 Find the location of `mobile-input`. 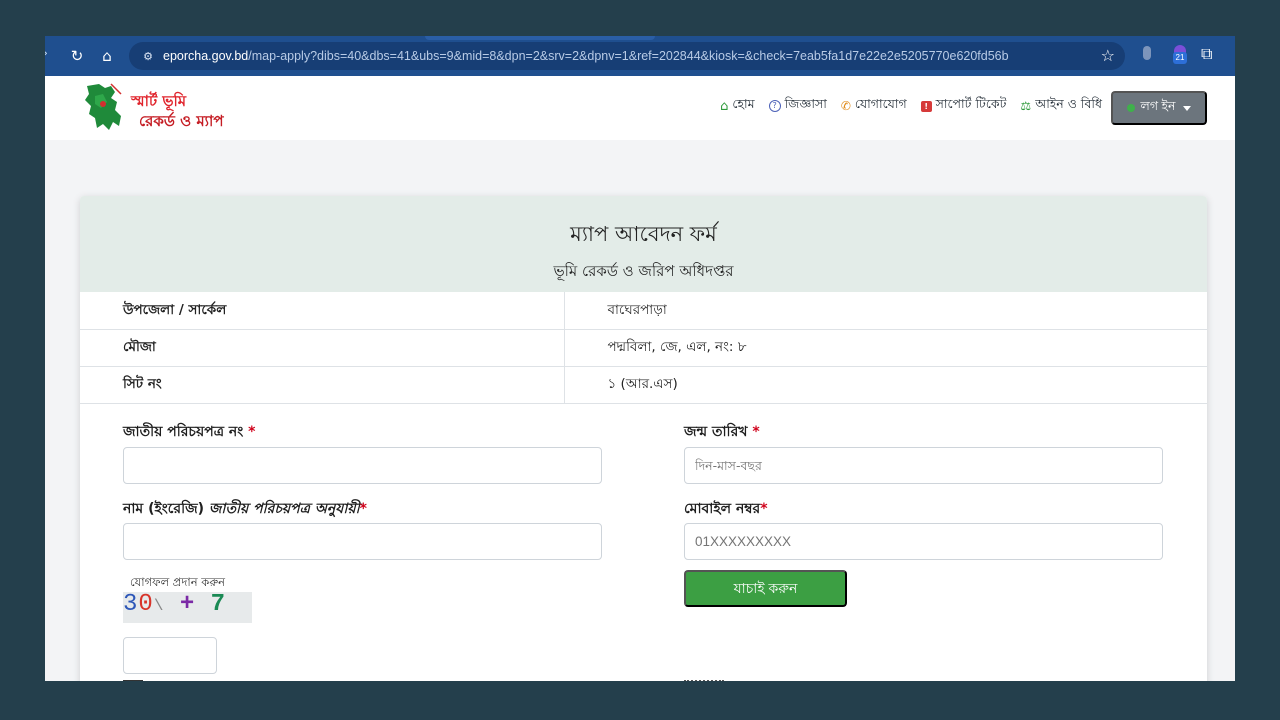

mobile-input is located at coordinates (923, 541).